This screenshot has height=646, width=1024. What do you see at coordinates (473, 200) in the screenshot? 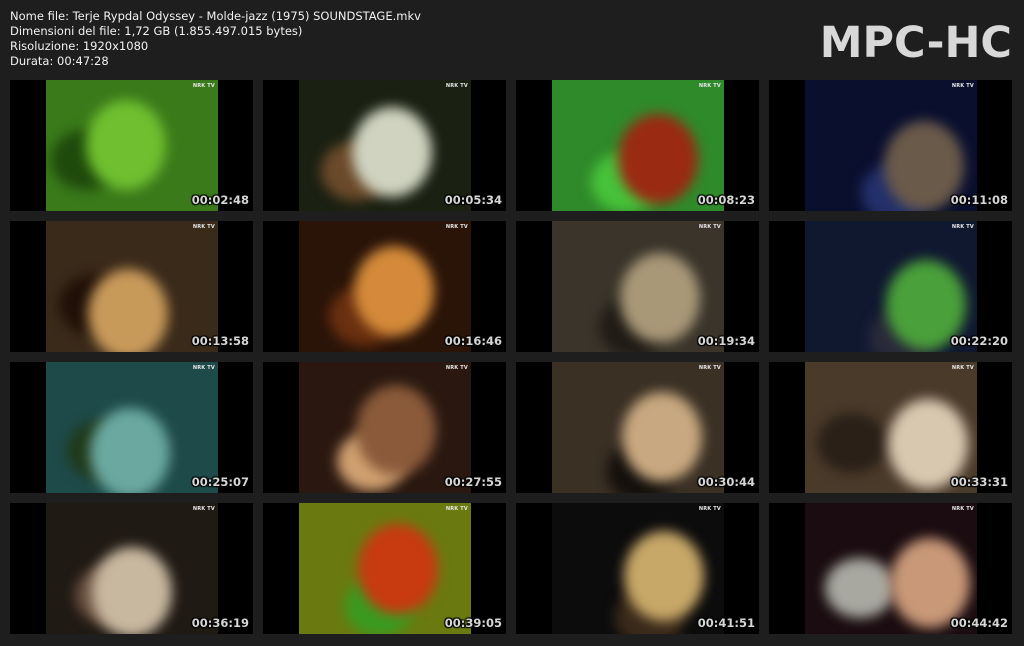
I see `timestamp: 00:05:34` at bounding box center [473, 200].